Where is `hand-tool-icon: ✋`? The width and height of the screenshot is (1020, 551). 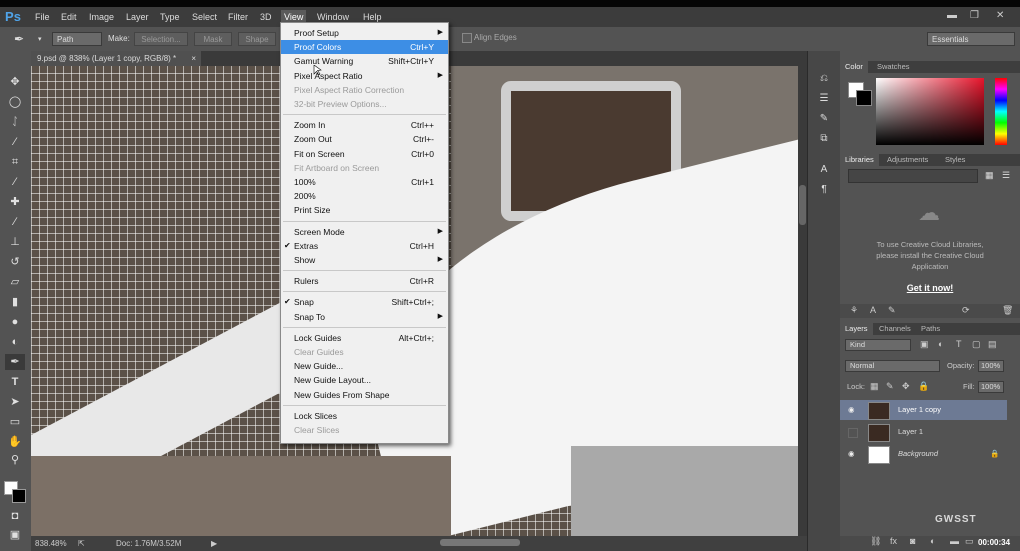
hand-tool-icon: ✋ is located at coordinates (15, 442).